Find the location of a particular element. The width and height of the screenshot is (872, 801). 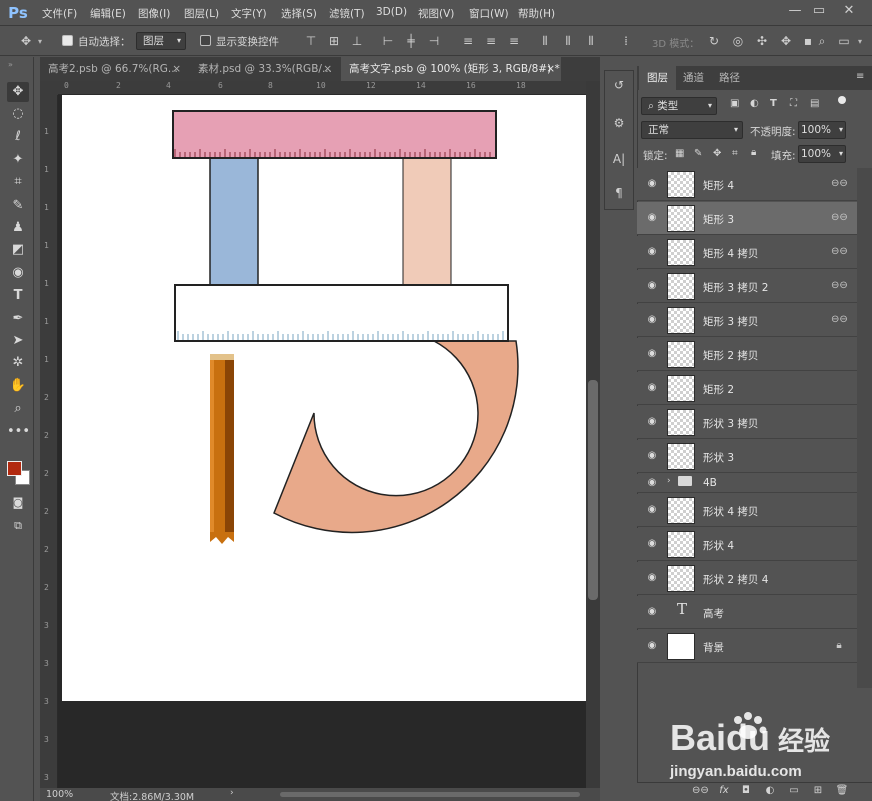

stamp-tool-icon: ♟ is located at coordinates (18, 228).